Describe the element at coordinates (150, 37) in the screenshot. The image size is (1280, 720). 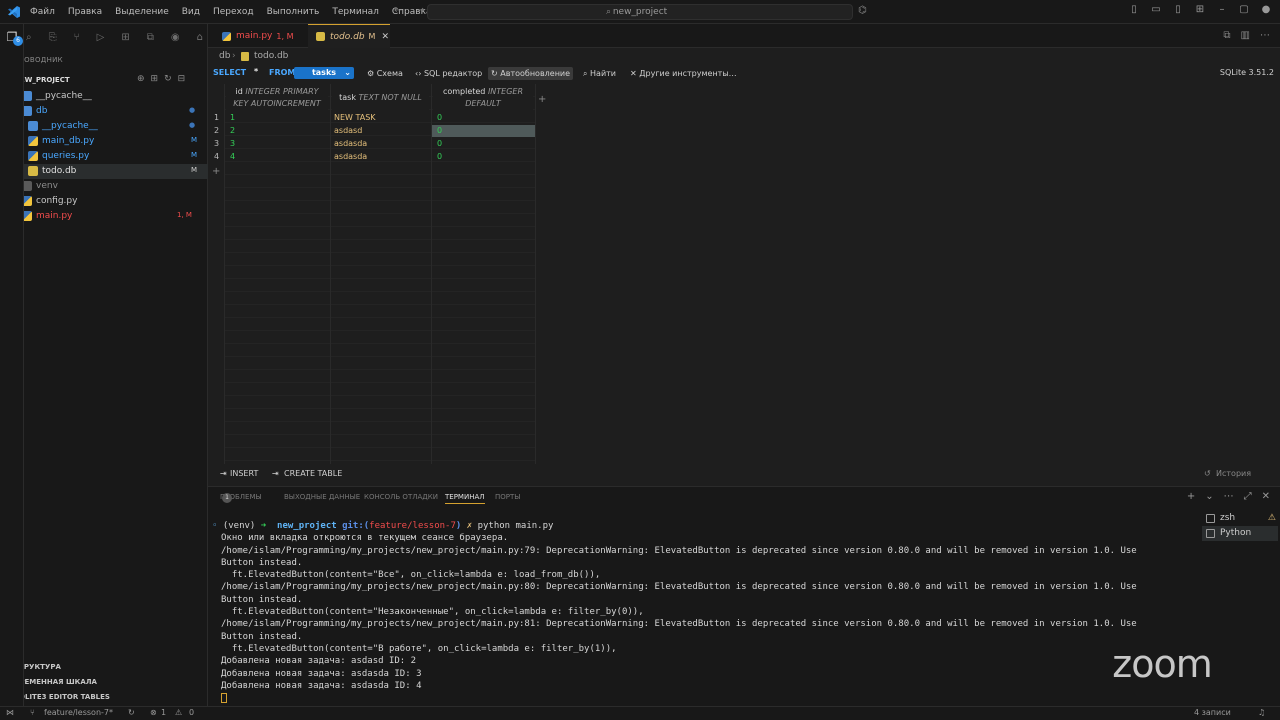
I see `remote-icon: ⧉` at that location.